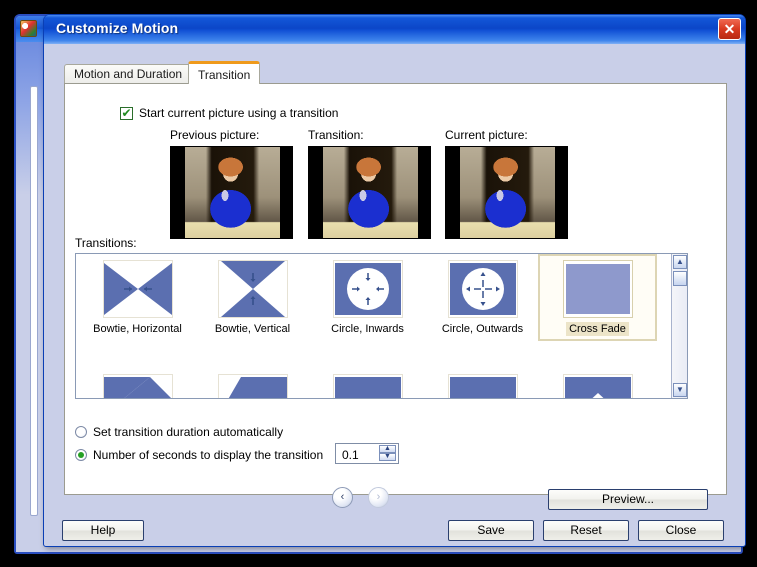 This screenshot has width=757, height=567. I want to click on dialog-close-button: ✕, so click(729, 29).